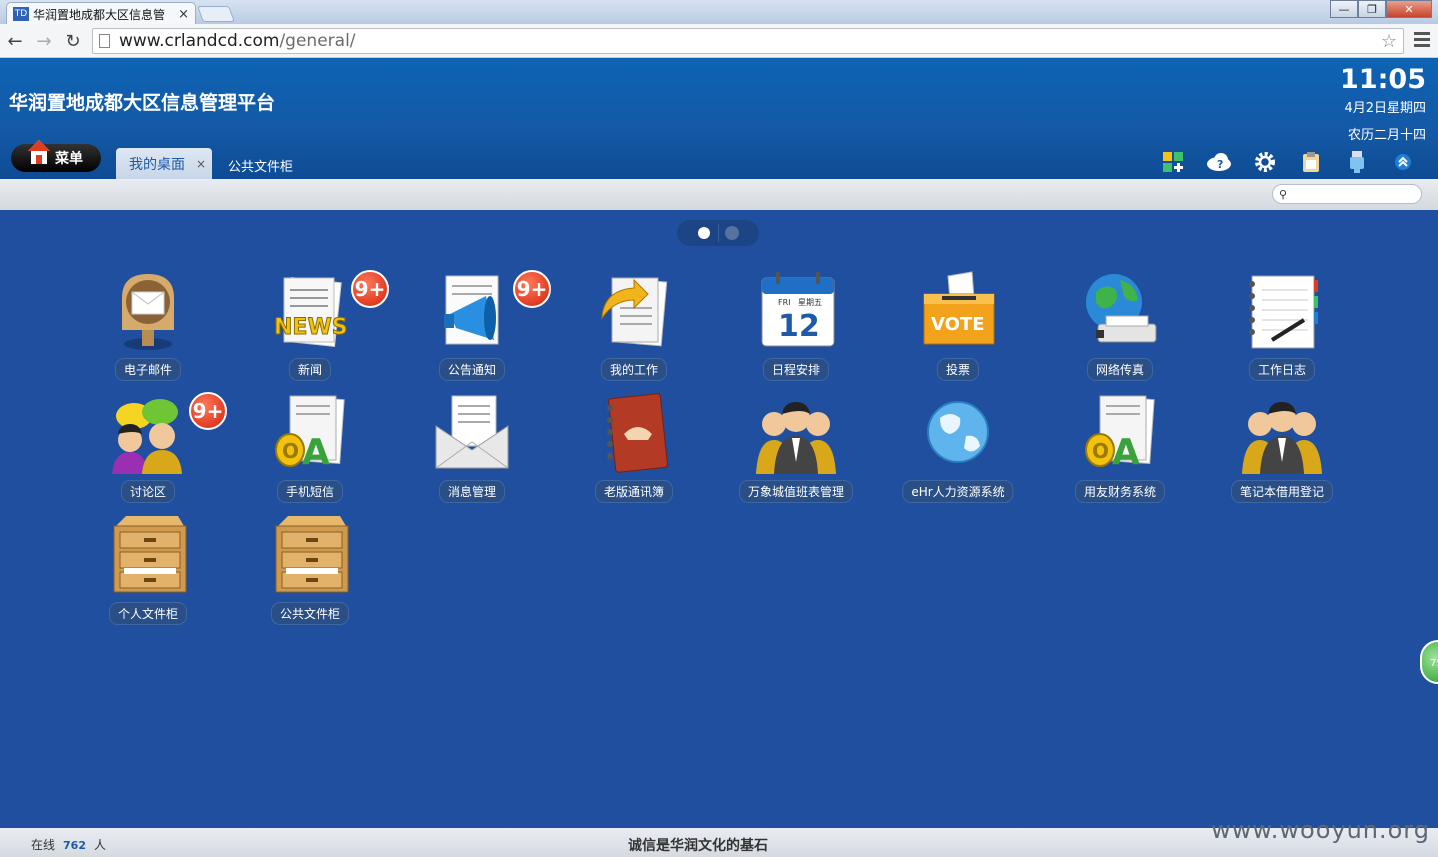 Image resolution: width=1438 pixels, height=857 pixels. Describe the element at coordinates (748, 41) in the screenshot. I see `address-bar: www.crlandcd.com/general/ ☆` at that location.